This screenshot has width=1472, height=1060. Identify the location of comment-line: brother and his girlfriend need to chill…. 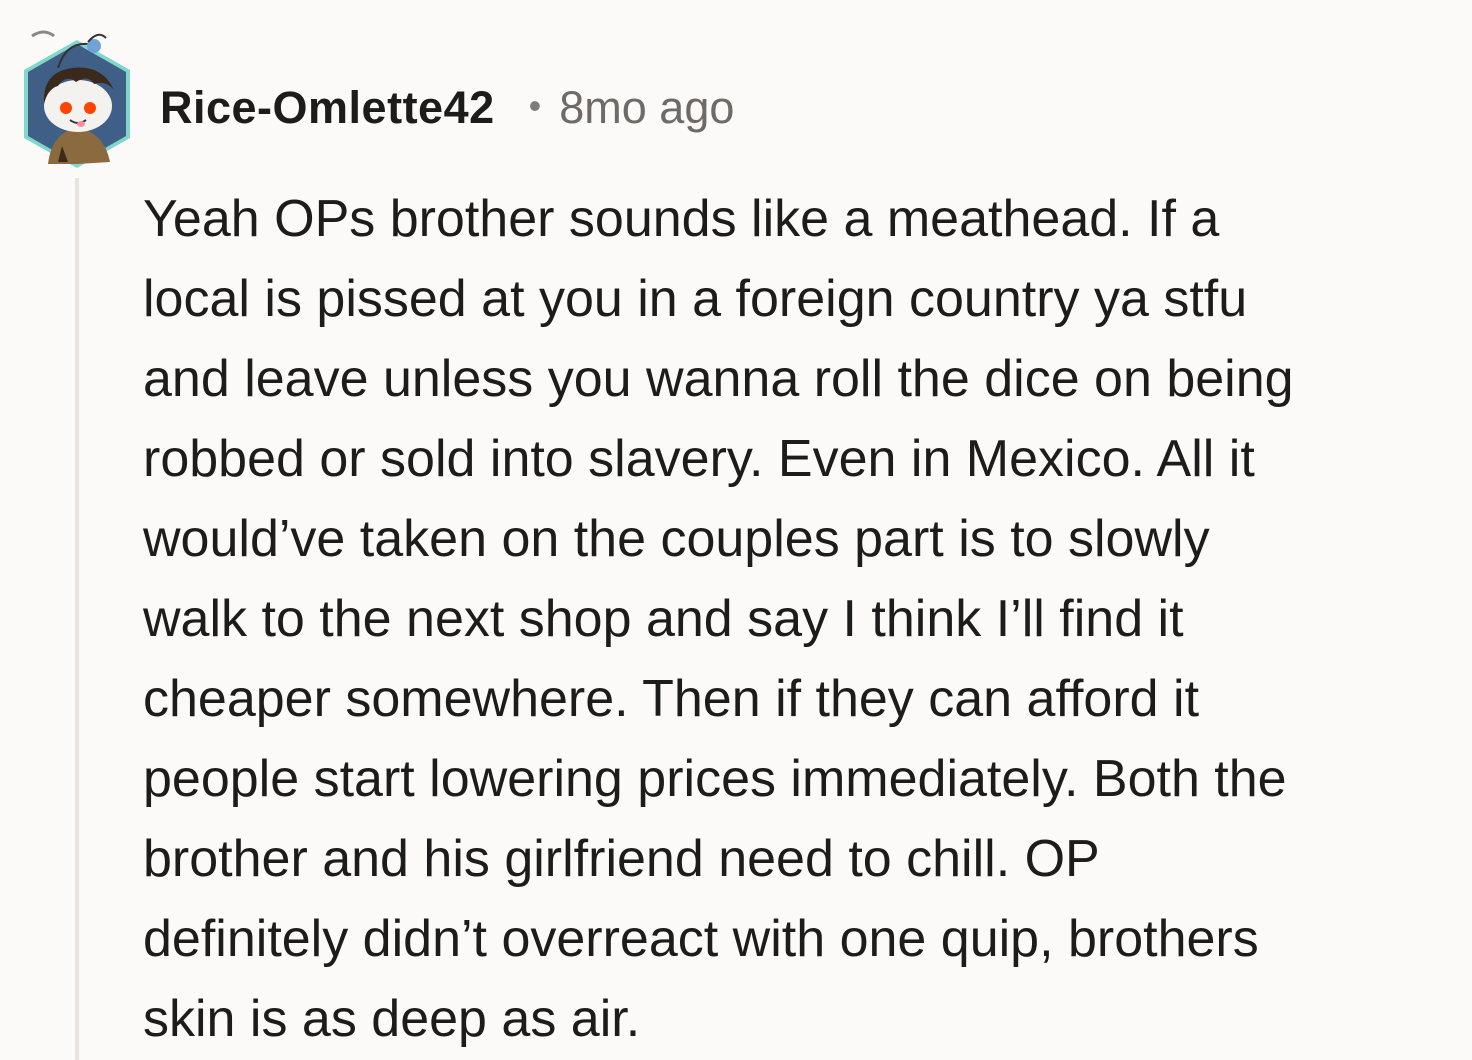
(621, 859).